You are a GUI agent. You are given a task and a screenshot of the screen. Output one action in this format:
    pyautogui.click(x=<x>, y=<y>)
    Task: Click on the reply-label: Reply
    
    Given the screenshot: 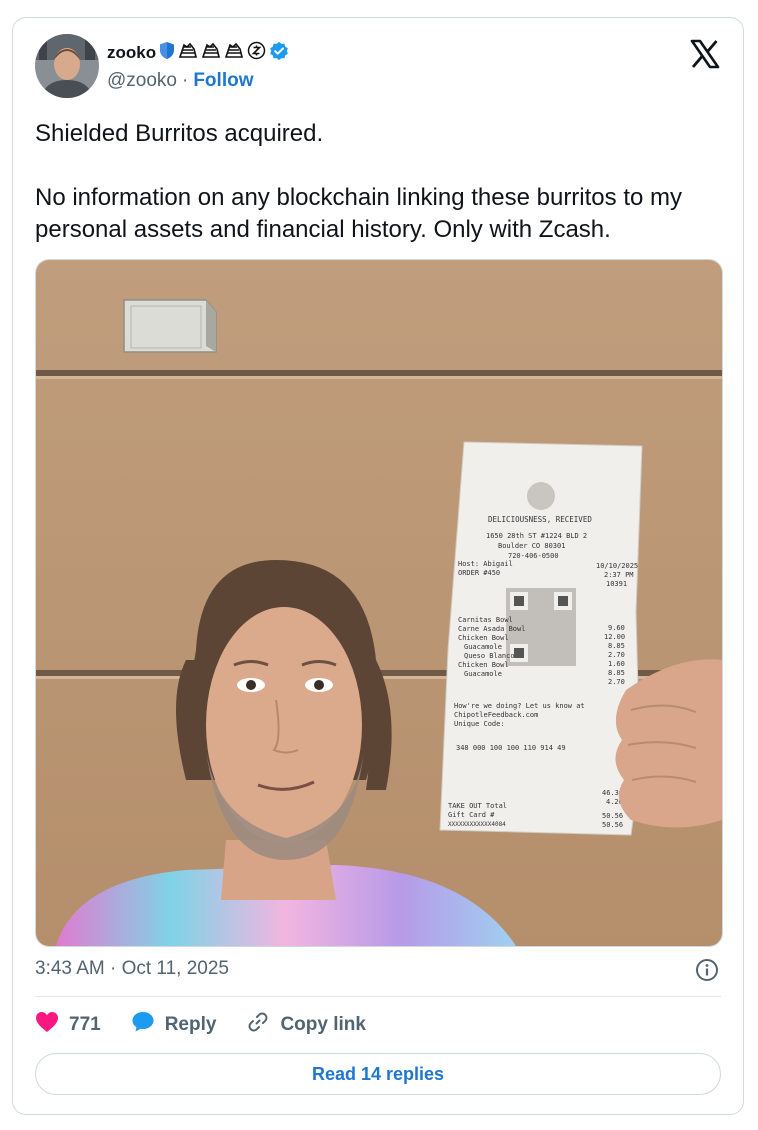 What is the action you would take?
    pyautogui.click(x=190, y=1024)
    